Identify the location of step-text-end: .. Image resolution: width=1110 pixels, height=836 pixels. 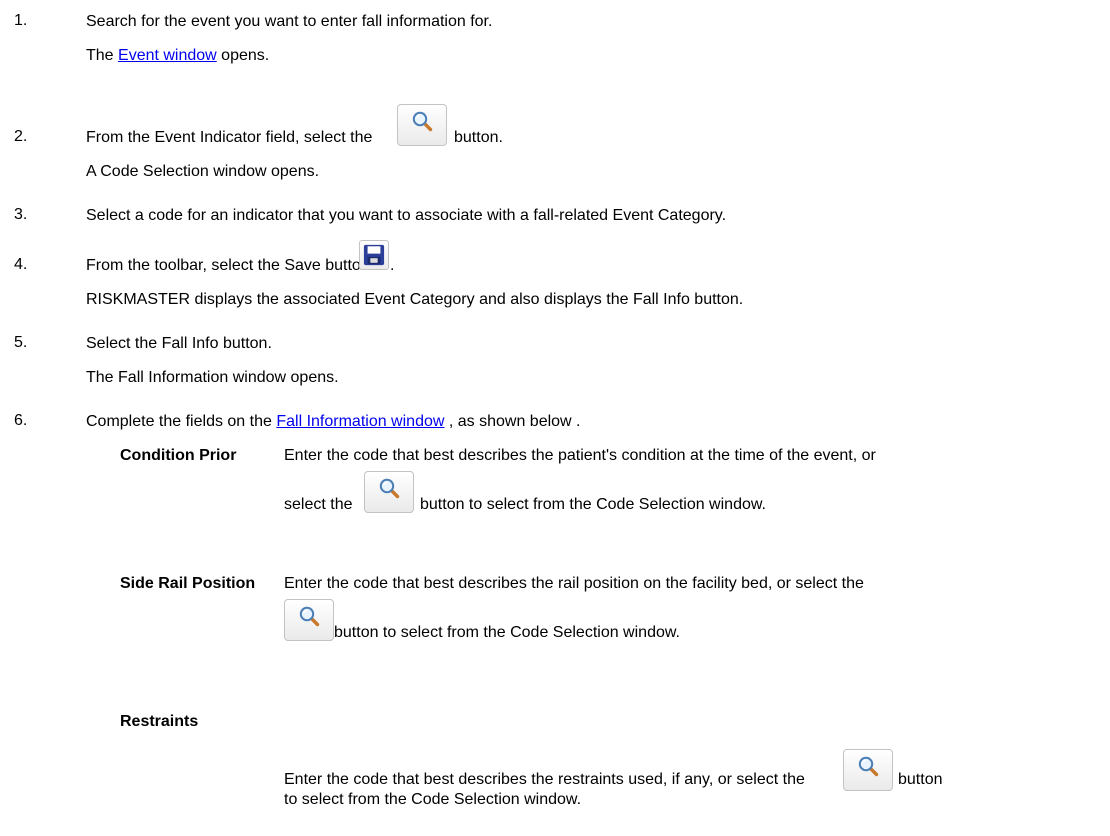
(392, 265).